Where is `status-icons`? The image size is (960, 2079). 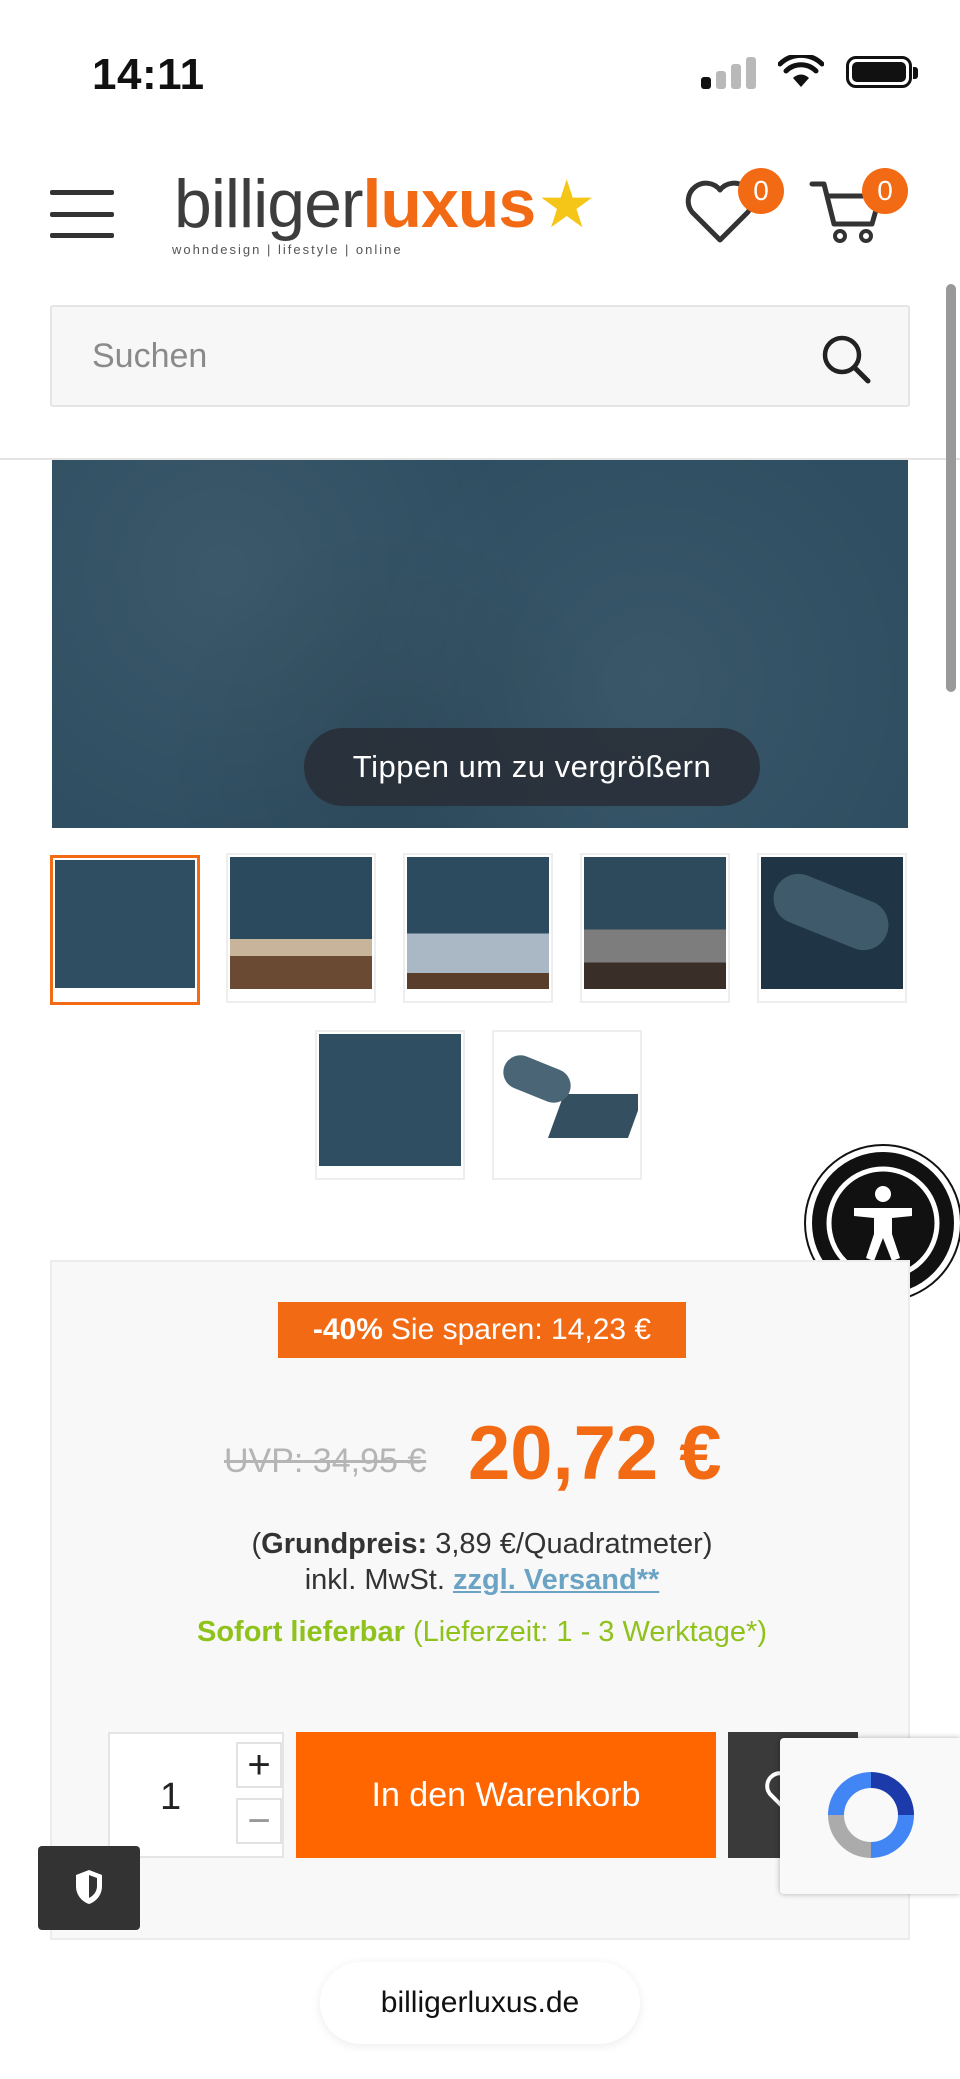
status-icons is located at coordinates (809, 72).